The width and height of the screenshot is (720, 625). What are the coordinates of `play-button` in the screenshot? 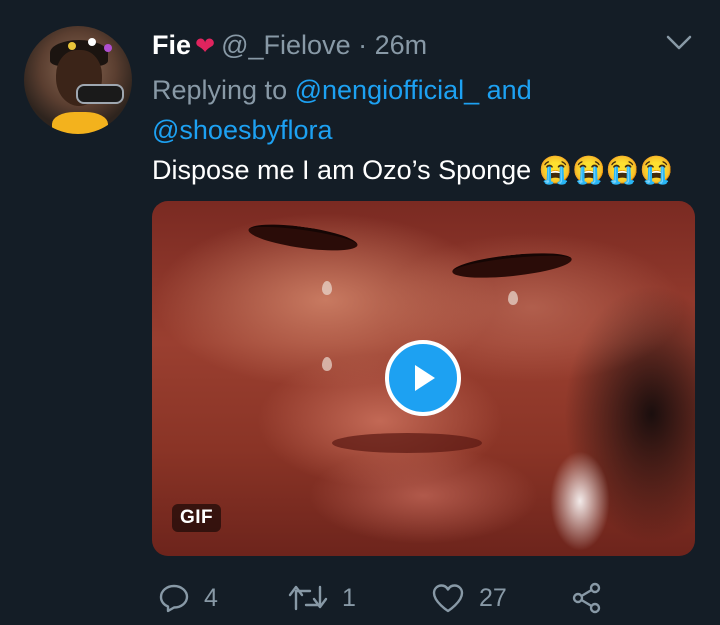 It's located at (423, 378).